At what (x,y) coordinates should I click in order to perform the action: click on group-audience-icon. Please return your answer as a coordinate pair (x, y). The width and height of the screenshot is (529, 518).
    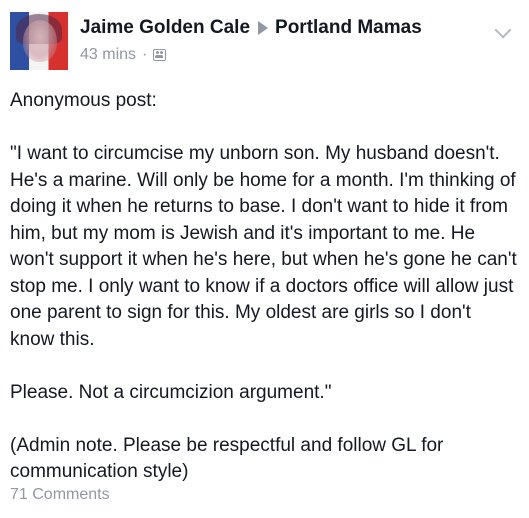
    Looking at the image, I should click on (160, 55).